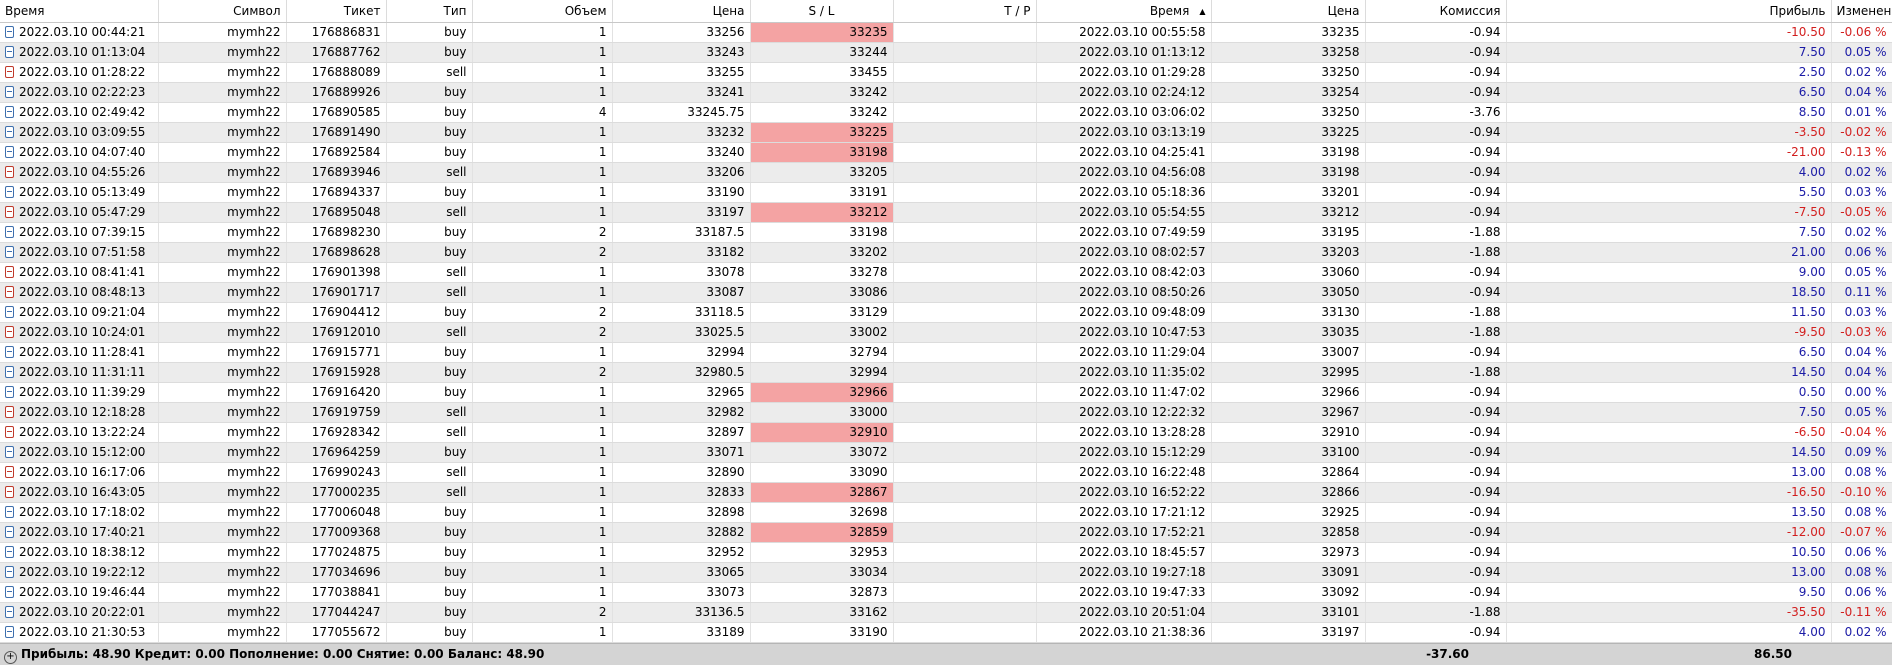 The image size is (1892, 665). What do you see at coordinates (1861, 252) in the screenshot?
I see `cell-change: 0.06 %` at bounding box center [1861, 252].